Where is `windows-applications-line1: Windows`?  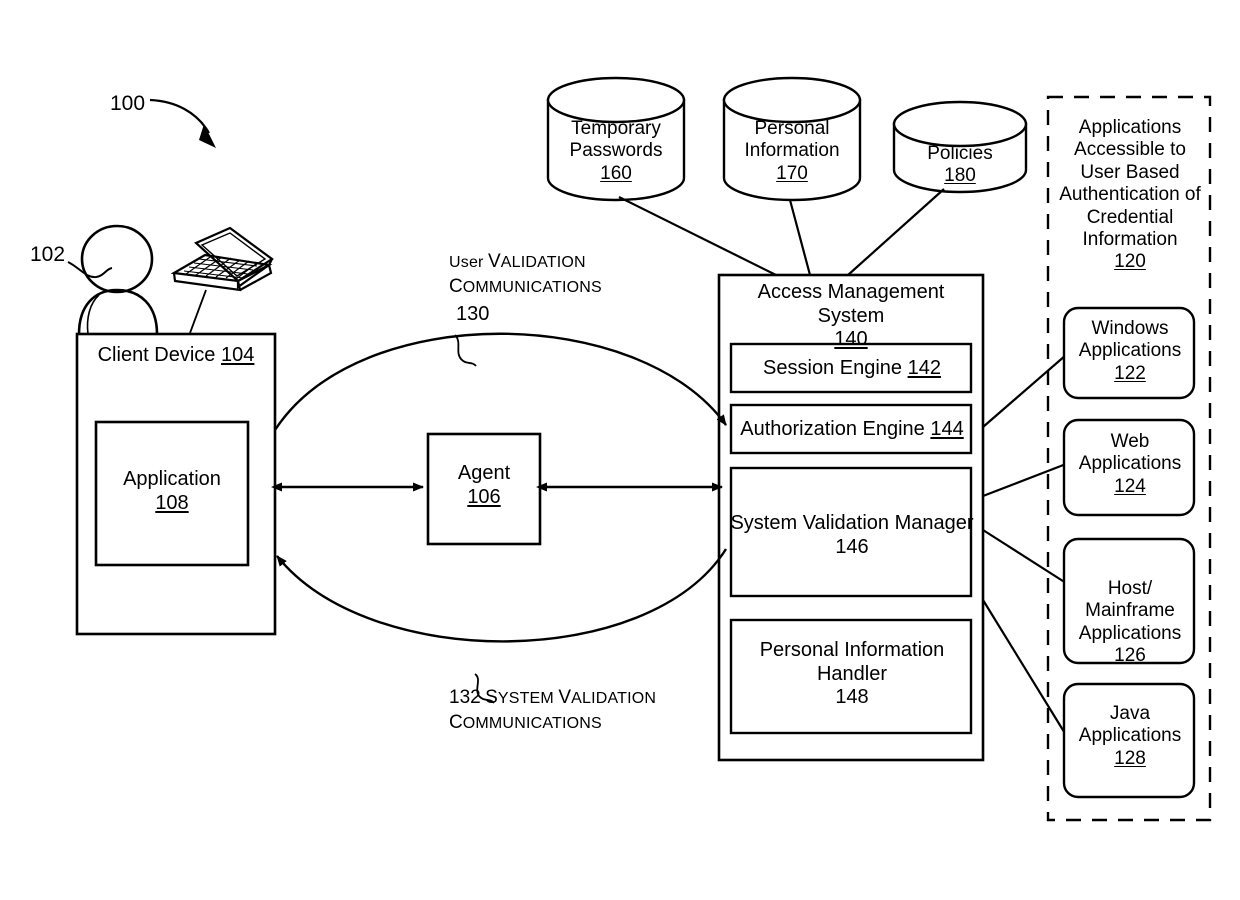
windows-applications-line1: Windows is located at coordinates (1130, 328).